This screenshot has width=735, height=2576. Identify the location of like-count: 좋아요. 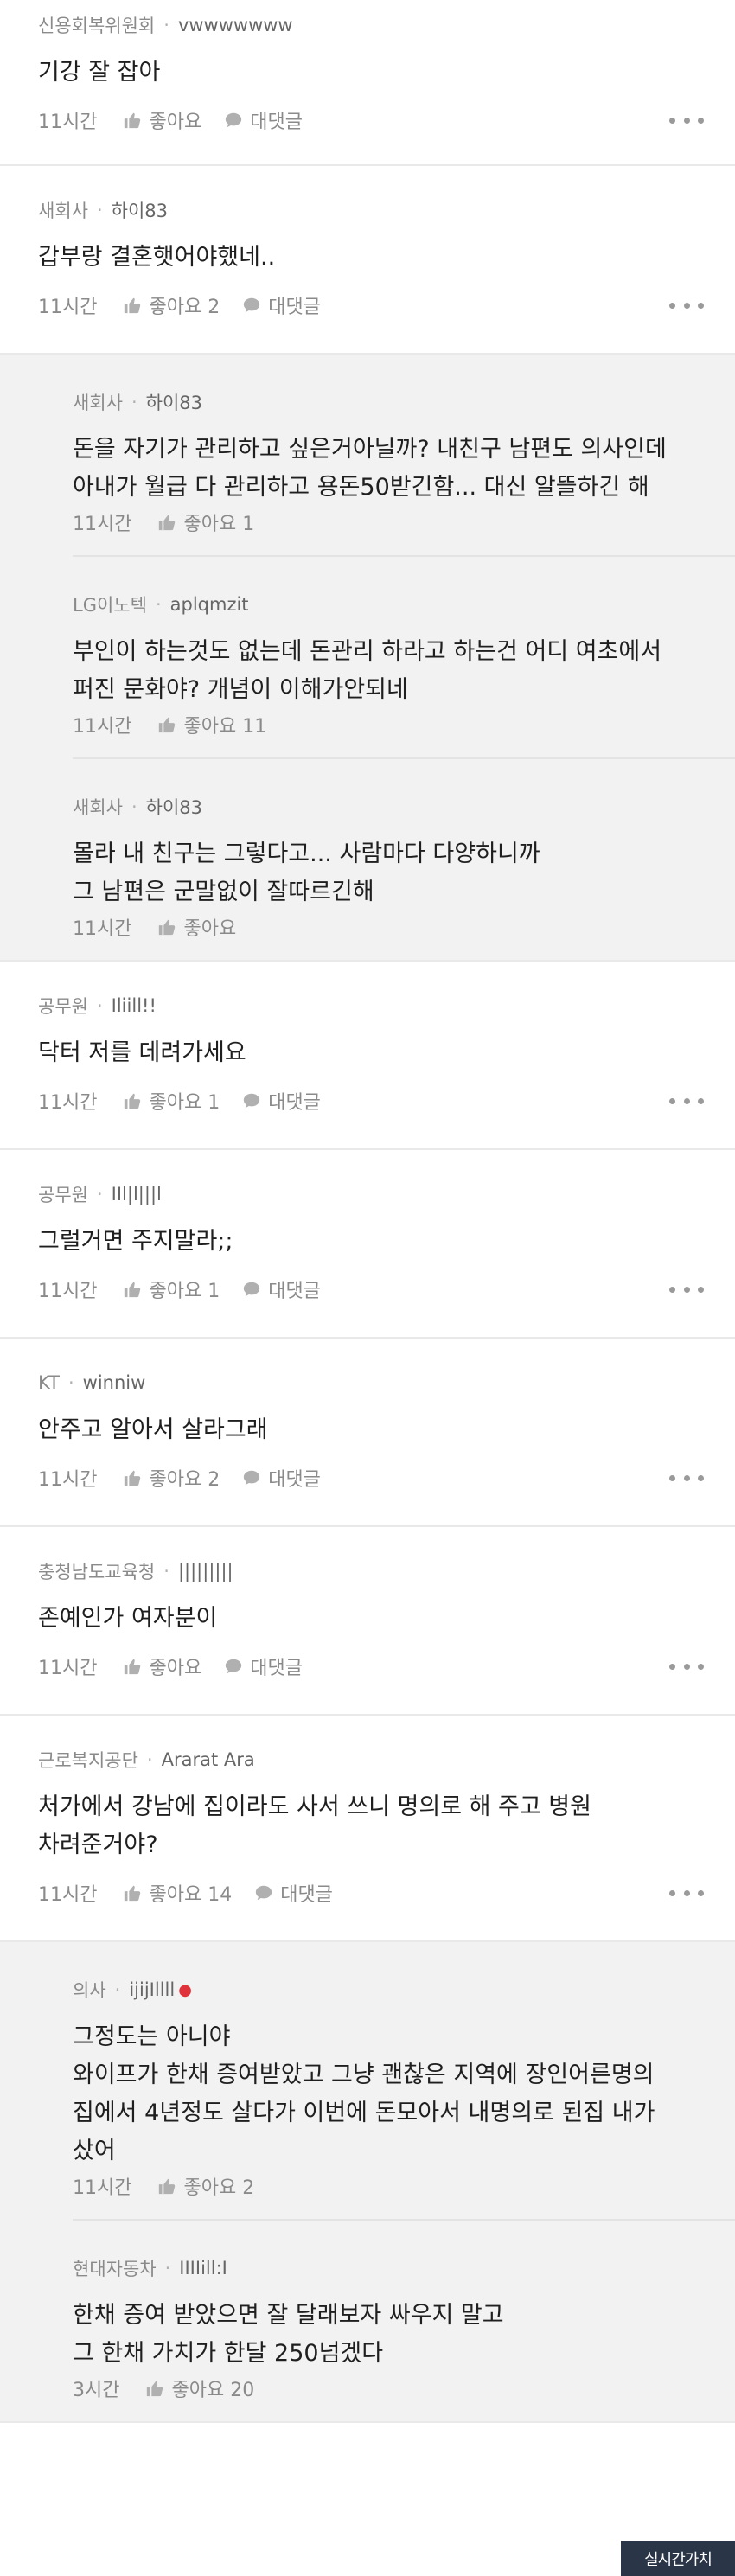
(175, 1669).